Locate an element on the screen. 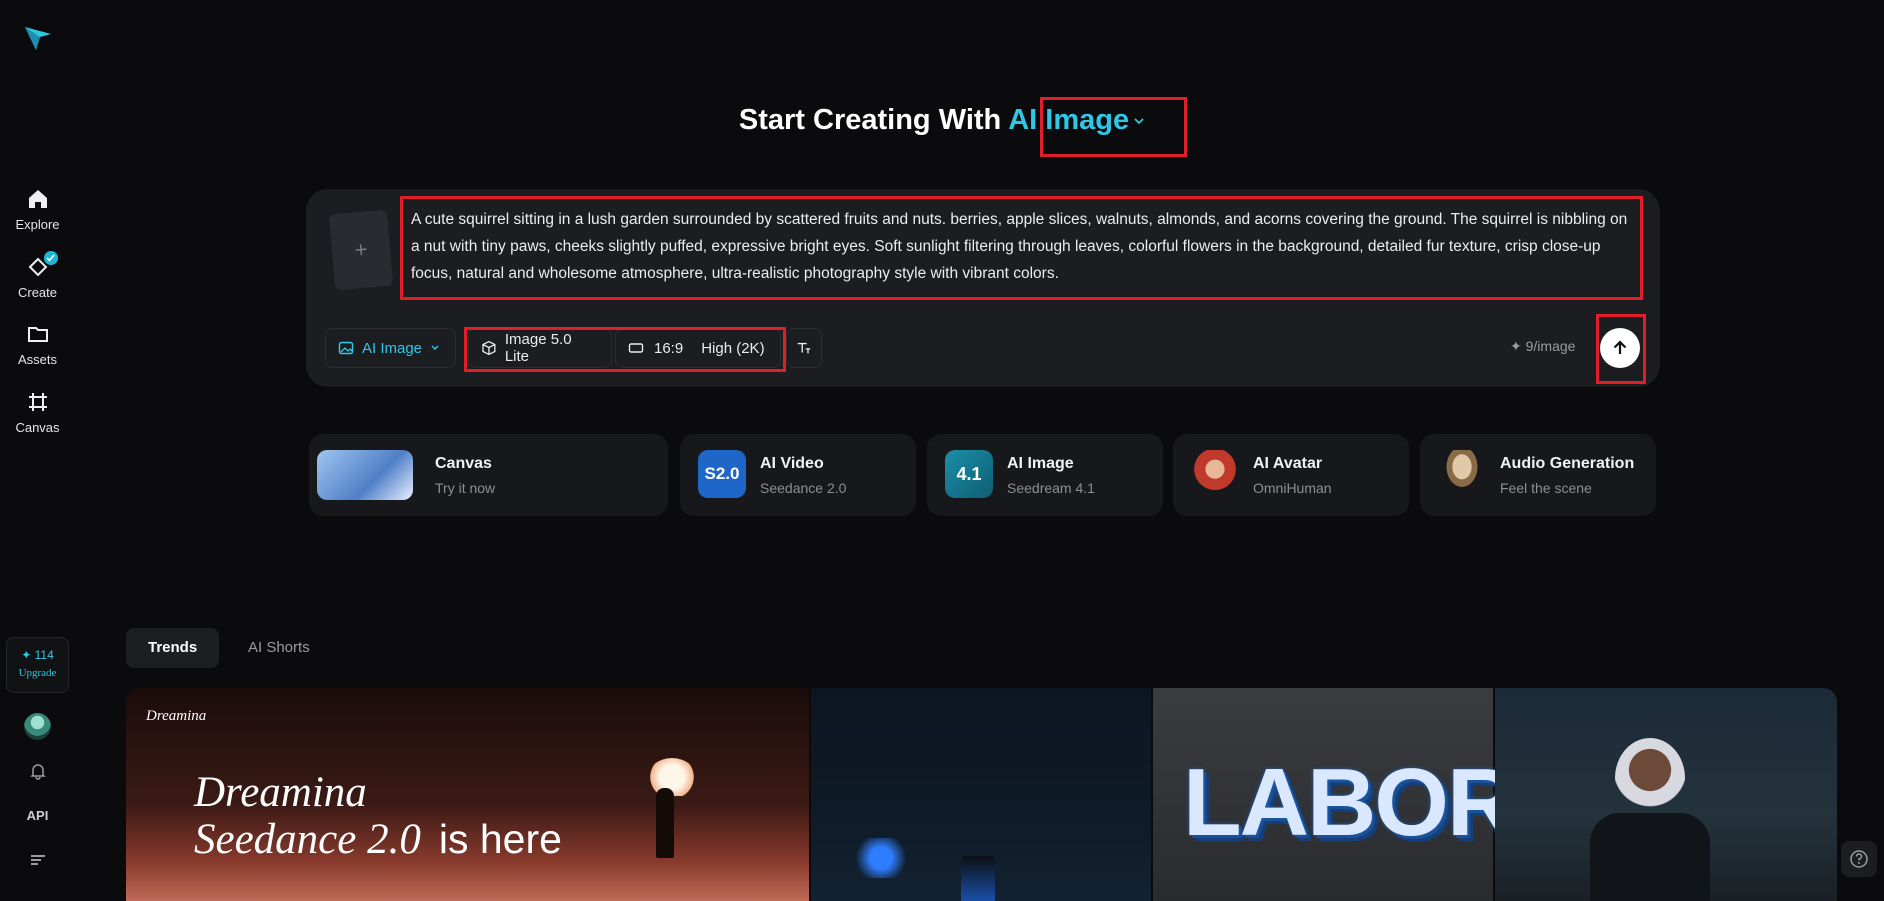 This screenshot has height=901, width=1884. api-link: API is located at coordinates (37, 815).